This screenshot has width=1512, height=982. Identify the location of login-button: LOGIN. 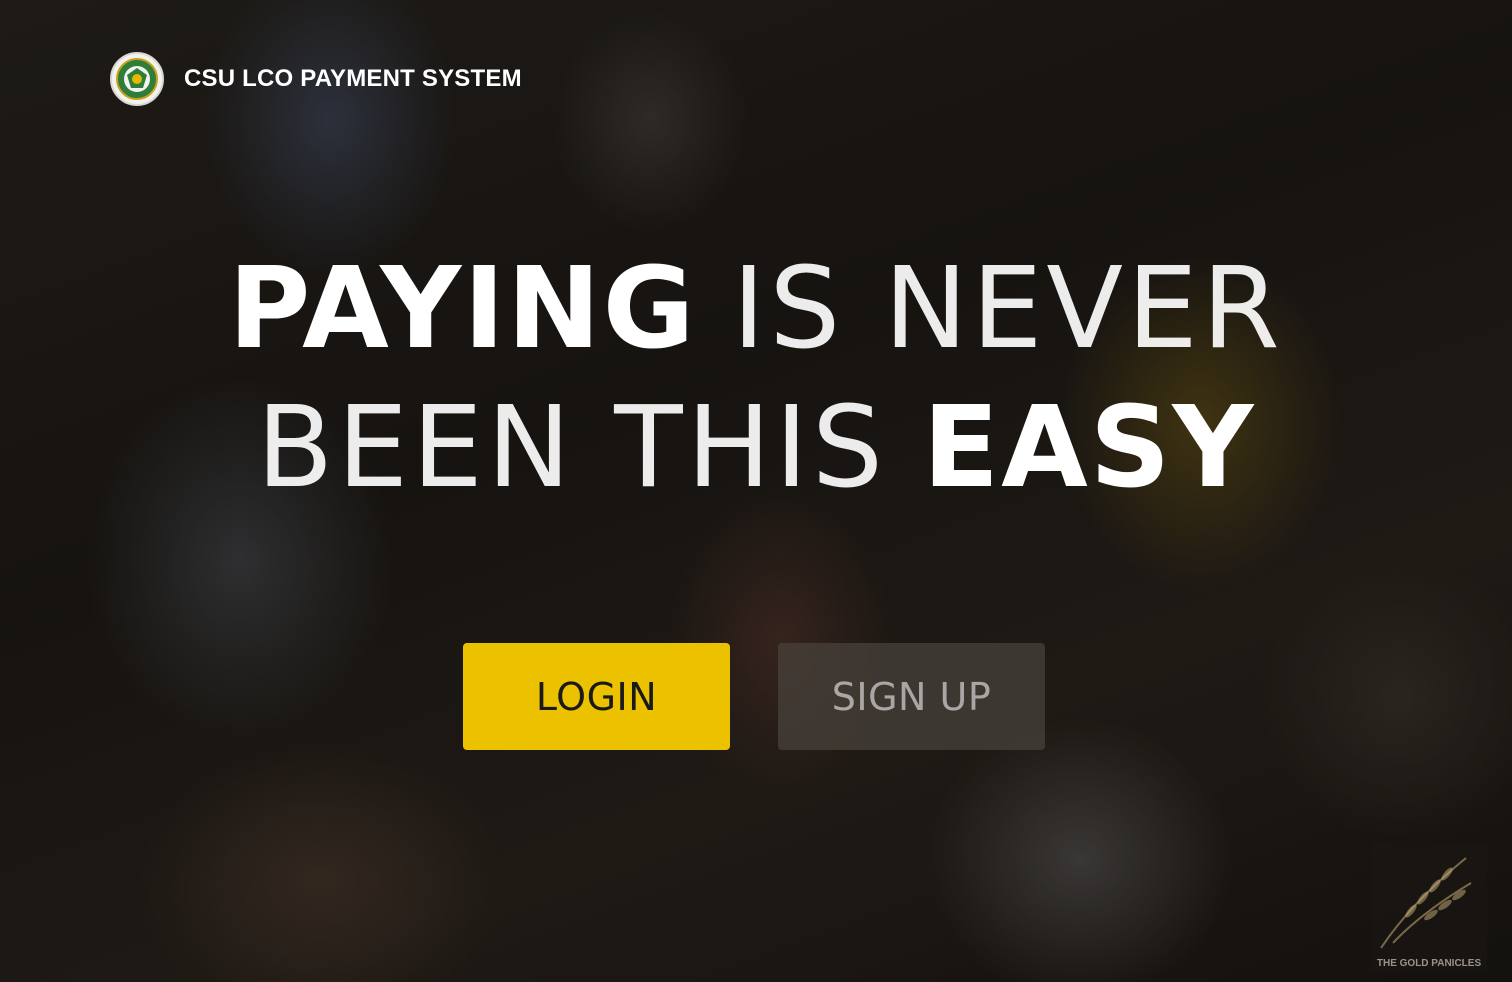
(596, 696).